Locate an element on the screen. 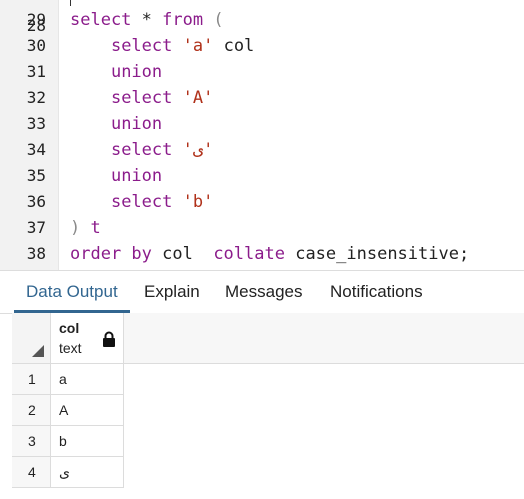  code-text: select * from ( is located at coordinates (147, 20).